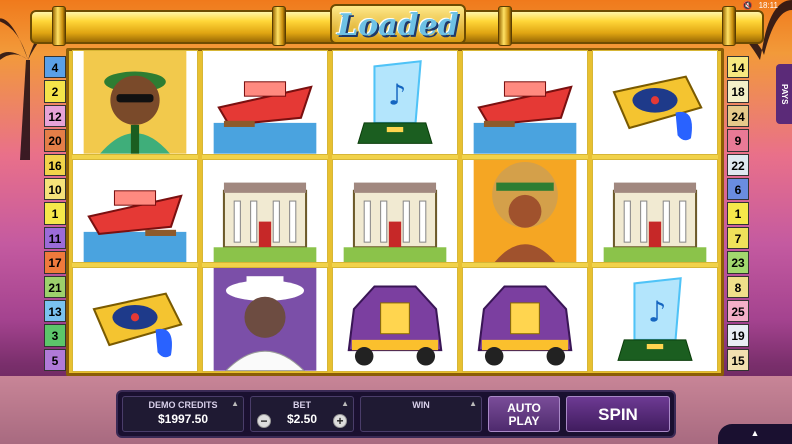 The height and width of the screenshot is (444, 792). I want to click on autoplay-button: AUTO PLAY, so click(524, 414).